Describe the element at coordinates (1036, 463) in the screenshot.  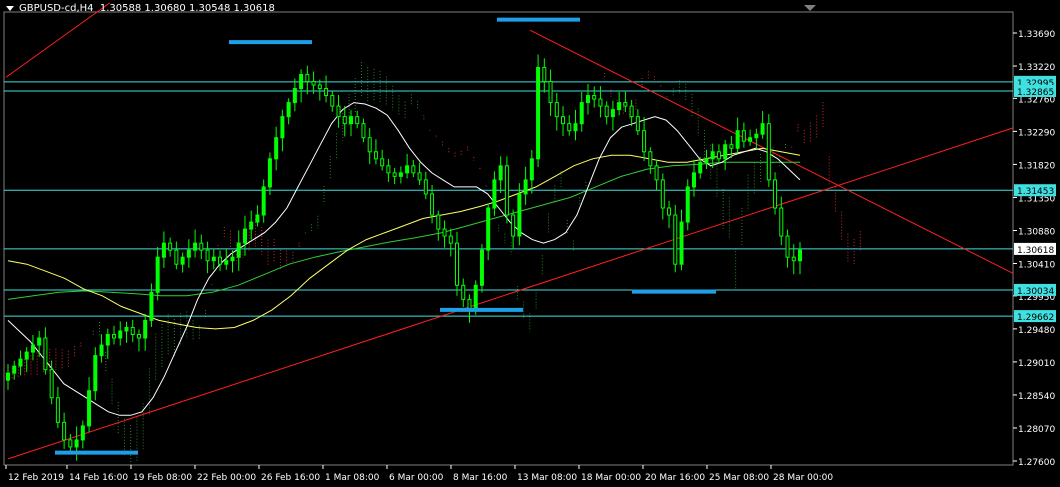
I see `y-tick-label: 1.27600` at that location.